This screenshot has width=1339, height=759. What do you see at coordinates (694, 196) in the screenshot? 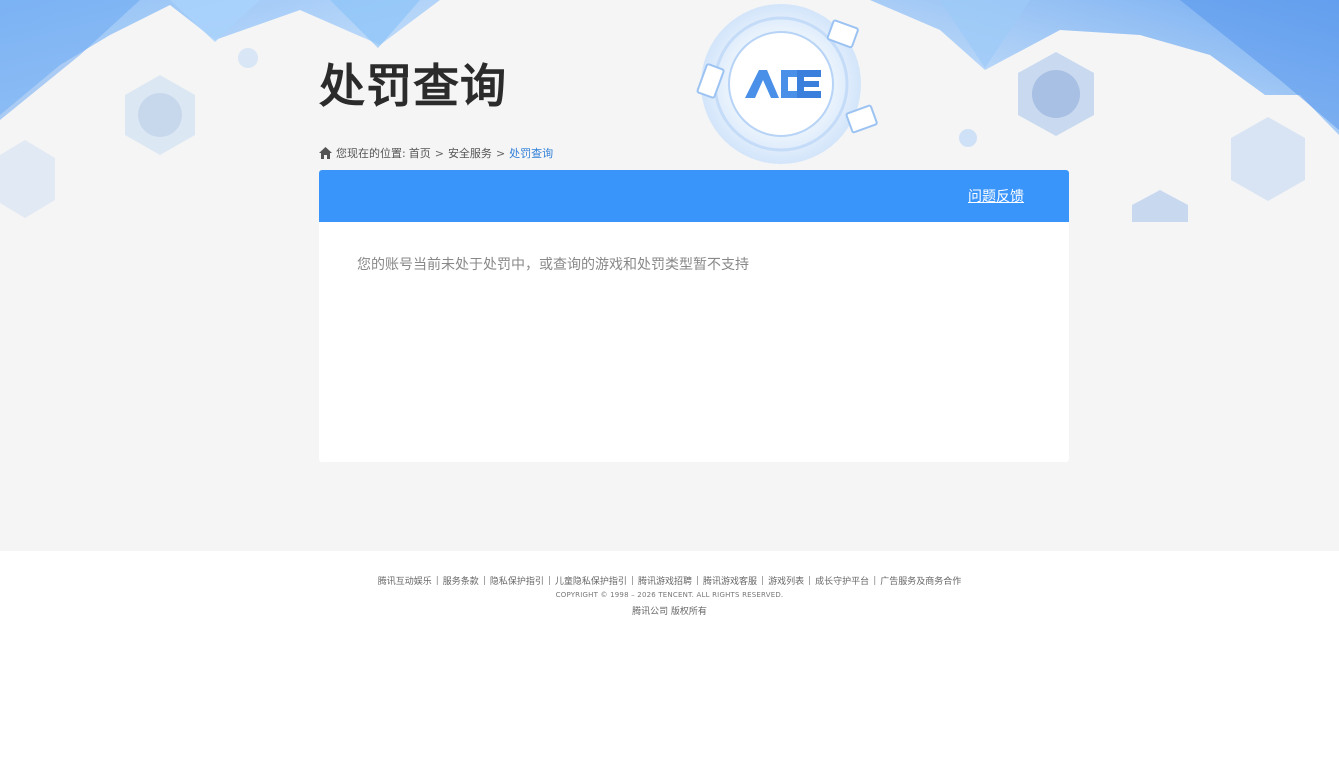
I see `card-header: 问题反馈` at bounding box center [694, 196].